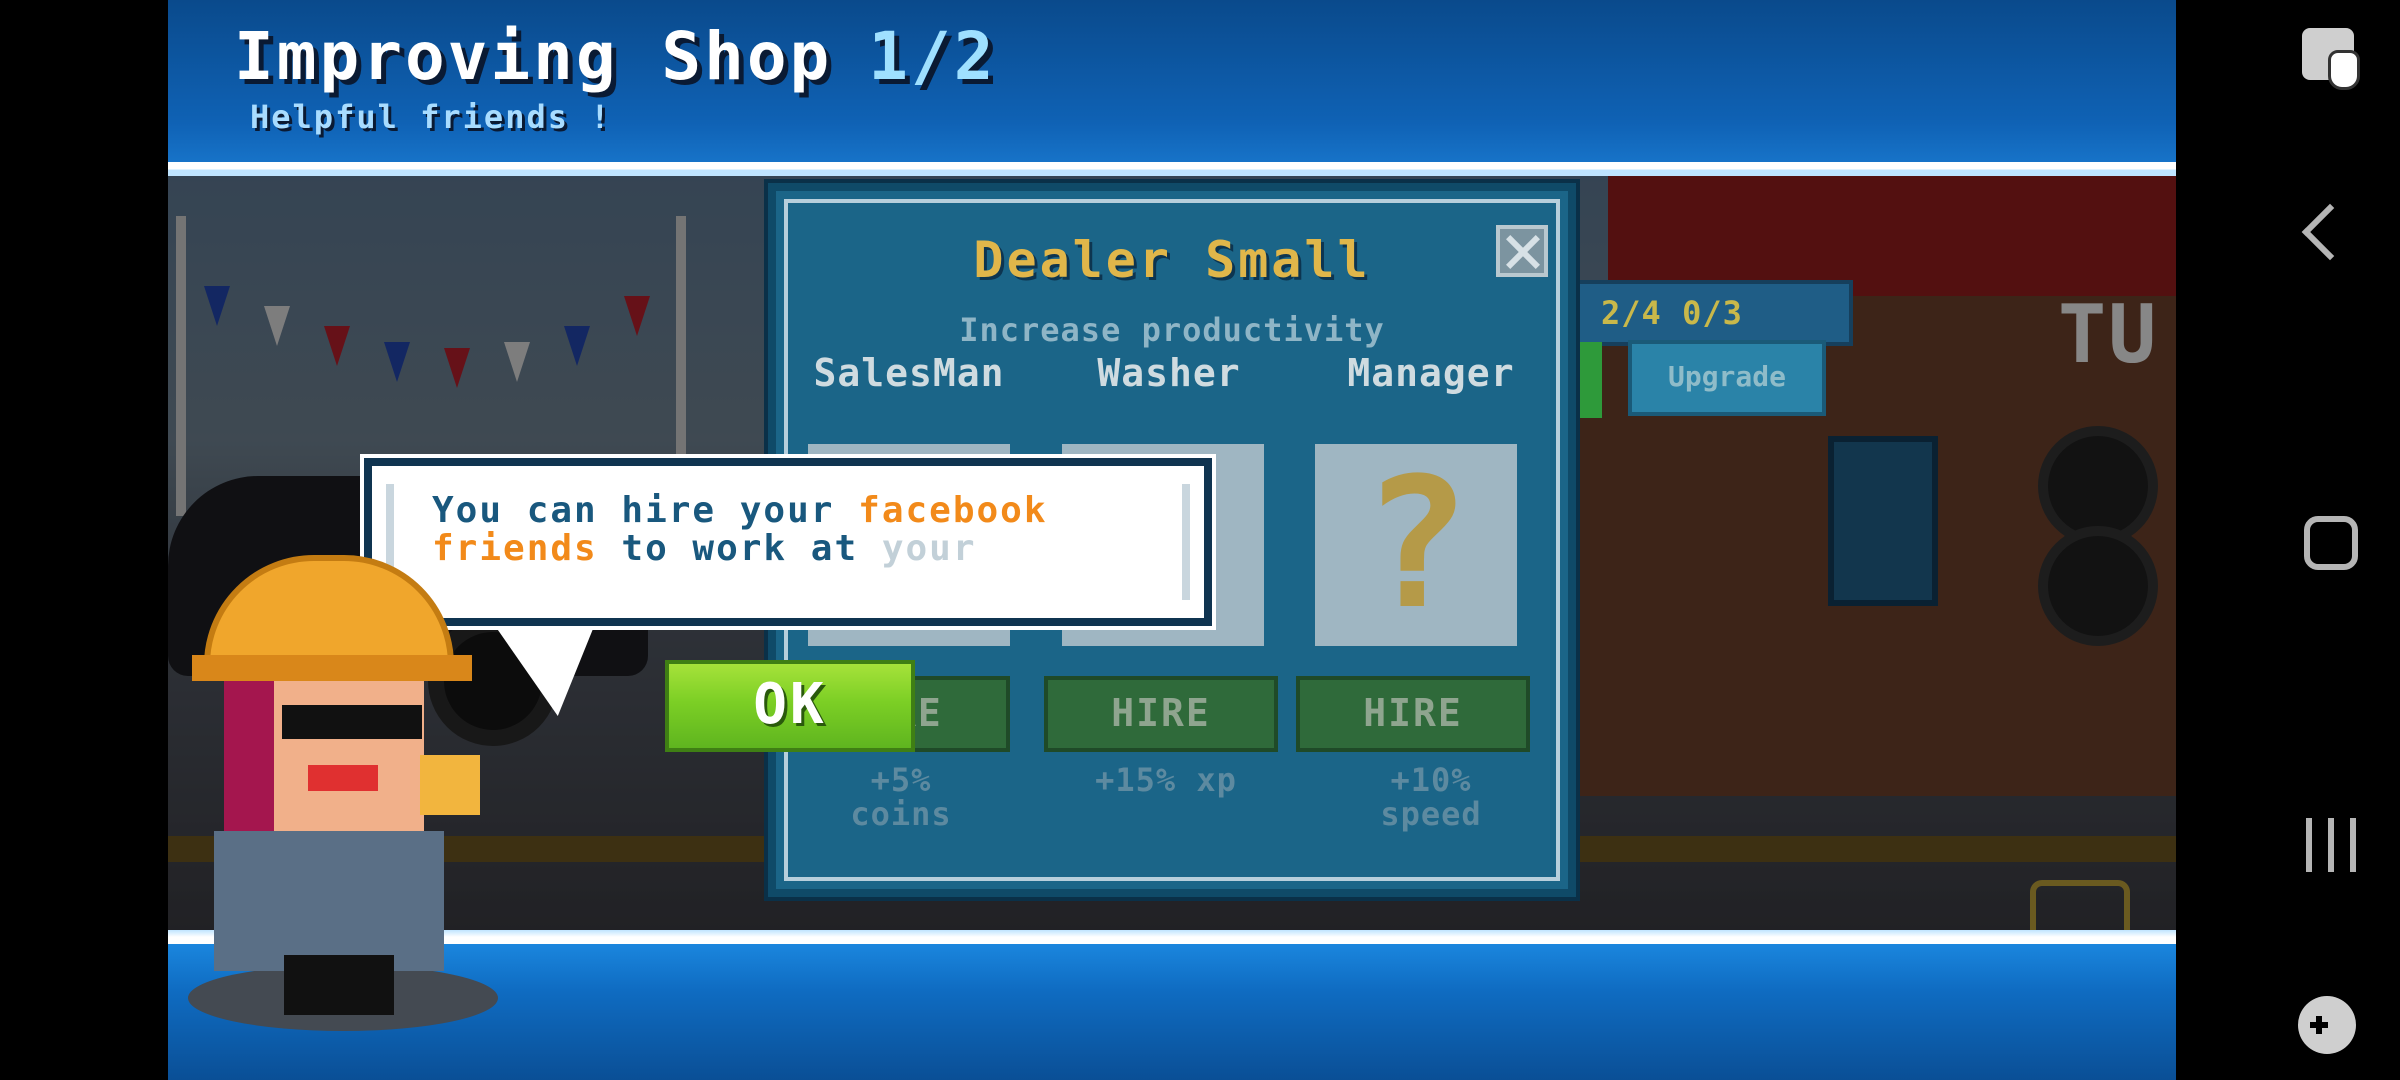 The image size is (2400, 1080). What do you see at coordinates (349, 756) in the screenshot?
I see `character-face` at bounding box center [349, 756].